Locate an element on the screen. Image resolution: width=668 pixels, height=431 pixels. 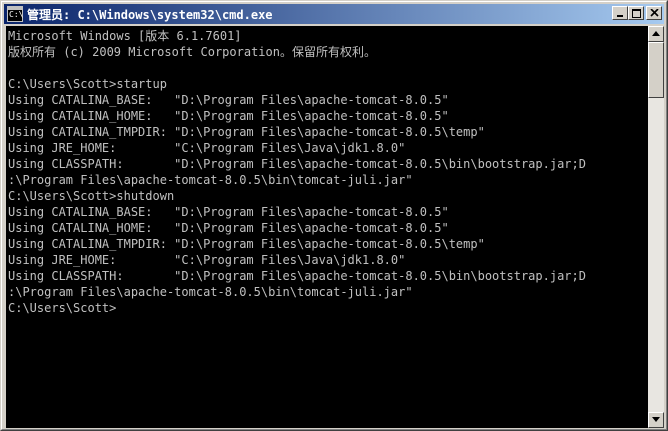
scroll-up-button is located at coordinates (656, 34).